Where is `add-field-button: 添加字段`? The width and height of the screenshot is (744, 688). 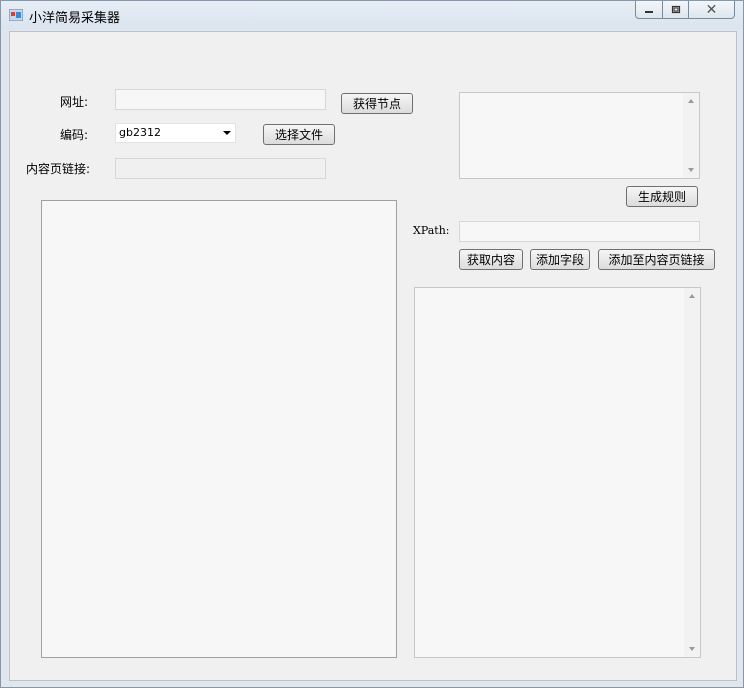
add-field-button: 添加字段 is located at coordinates (560, 259).